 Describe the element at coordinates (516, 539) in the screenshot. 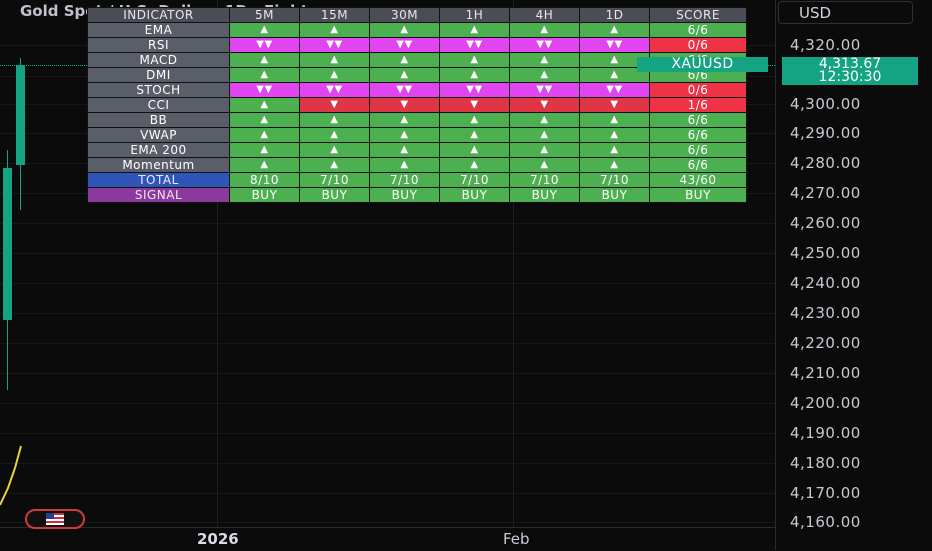

I see `time-label-month: Feb` at that location.